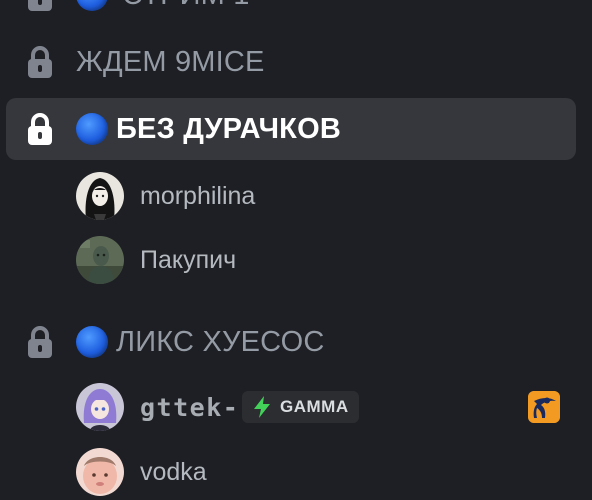 The image size is (592, 500). I want to click on server-tag: GAMMA, so click(300, 407).